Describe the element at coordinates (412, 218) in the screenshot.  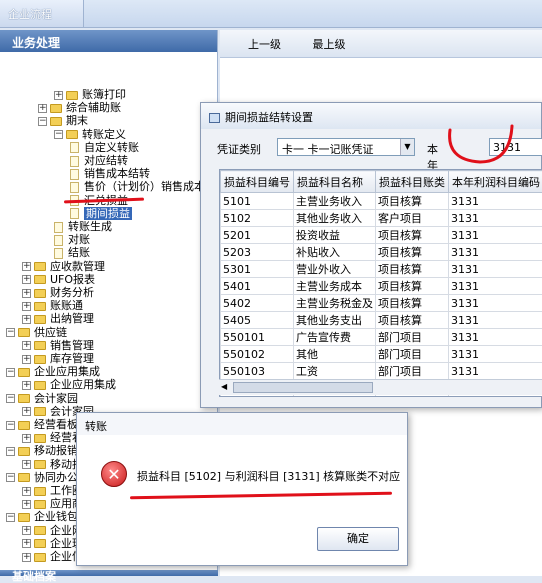
I see `table-cell: 客户项目` at that location.